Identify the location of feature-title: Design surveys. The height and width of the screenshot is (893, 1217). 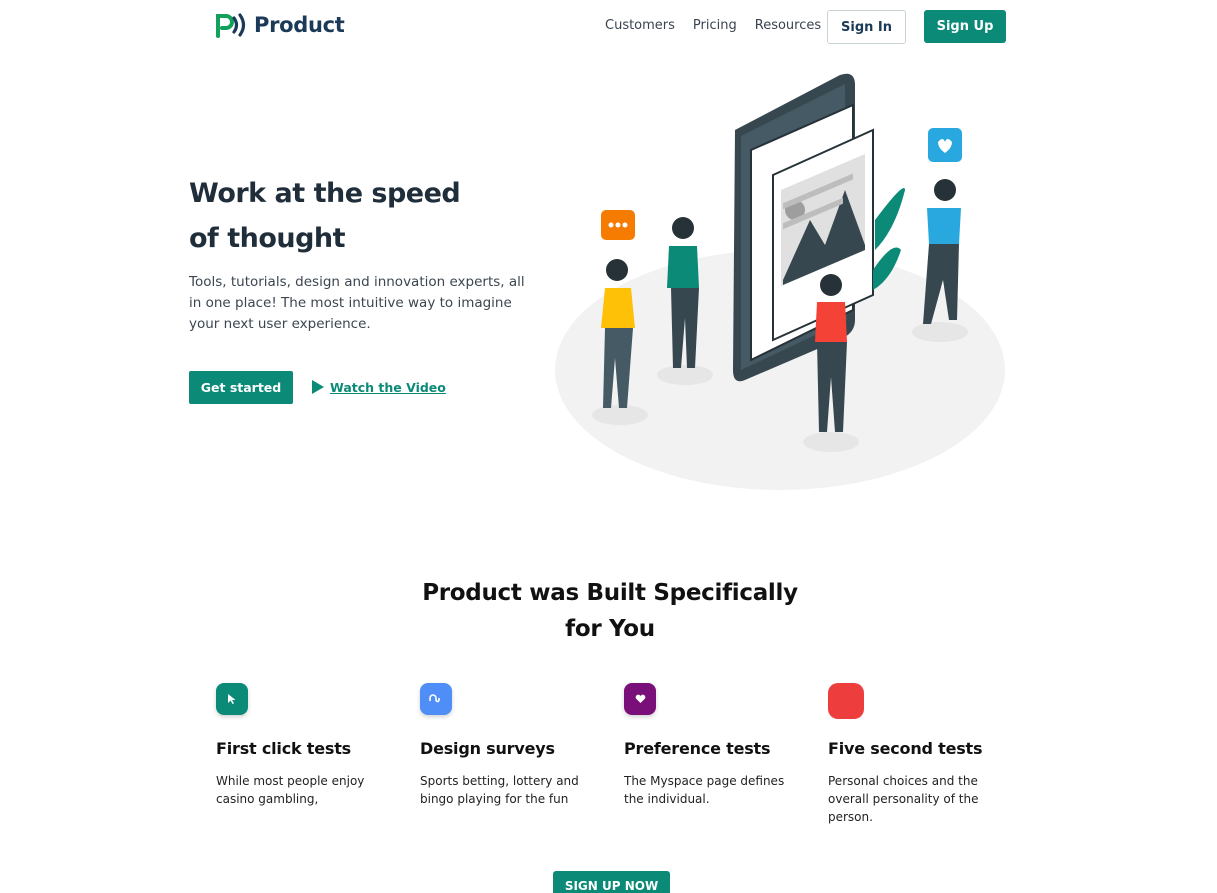
(487, 748).